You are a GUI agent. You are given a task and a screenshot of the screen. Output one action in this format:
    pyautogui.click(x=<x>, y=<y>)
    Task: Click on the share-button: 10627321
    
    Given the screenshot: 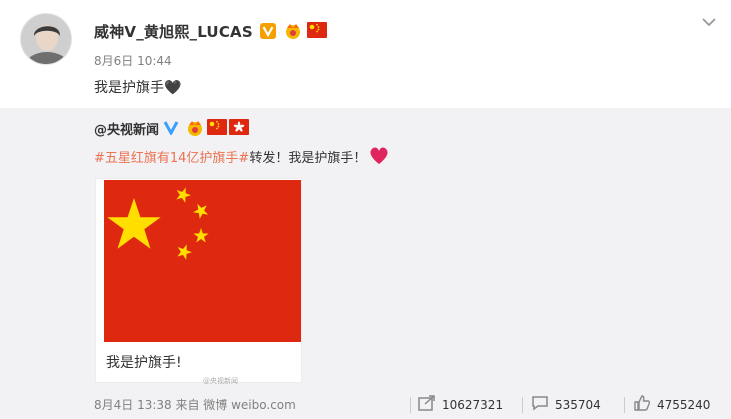 What is the action you would take?
    pyautogui.click(x=460, y=404)
    